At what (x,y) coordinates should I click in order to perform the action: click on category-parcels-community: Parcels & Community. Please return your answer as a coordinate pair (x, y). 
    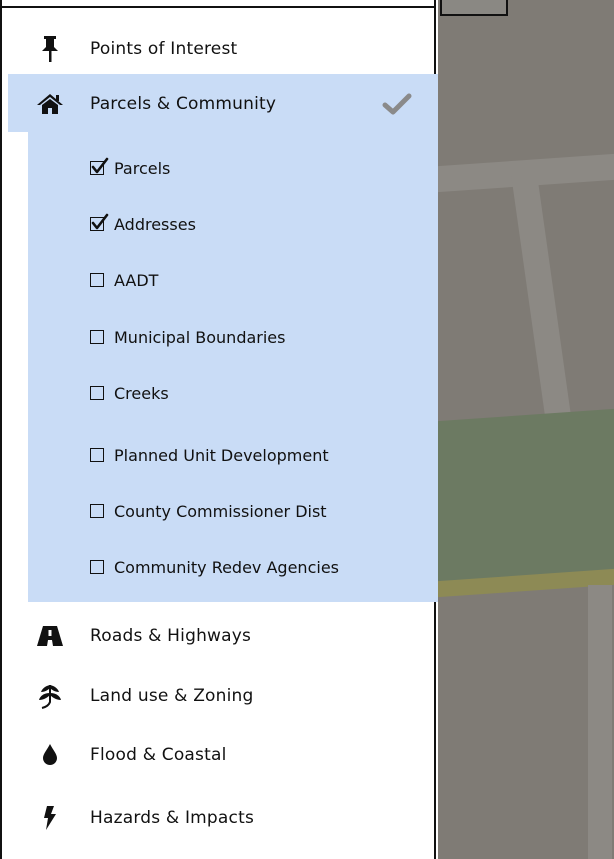
    Looking at the image, I should click on (219, 104).